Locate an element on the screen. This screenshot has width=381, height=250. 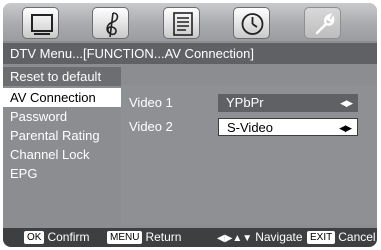
confirm-label: Confirm is located at coordinates (68, 237).